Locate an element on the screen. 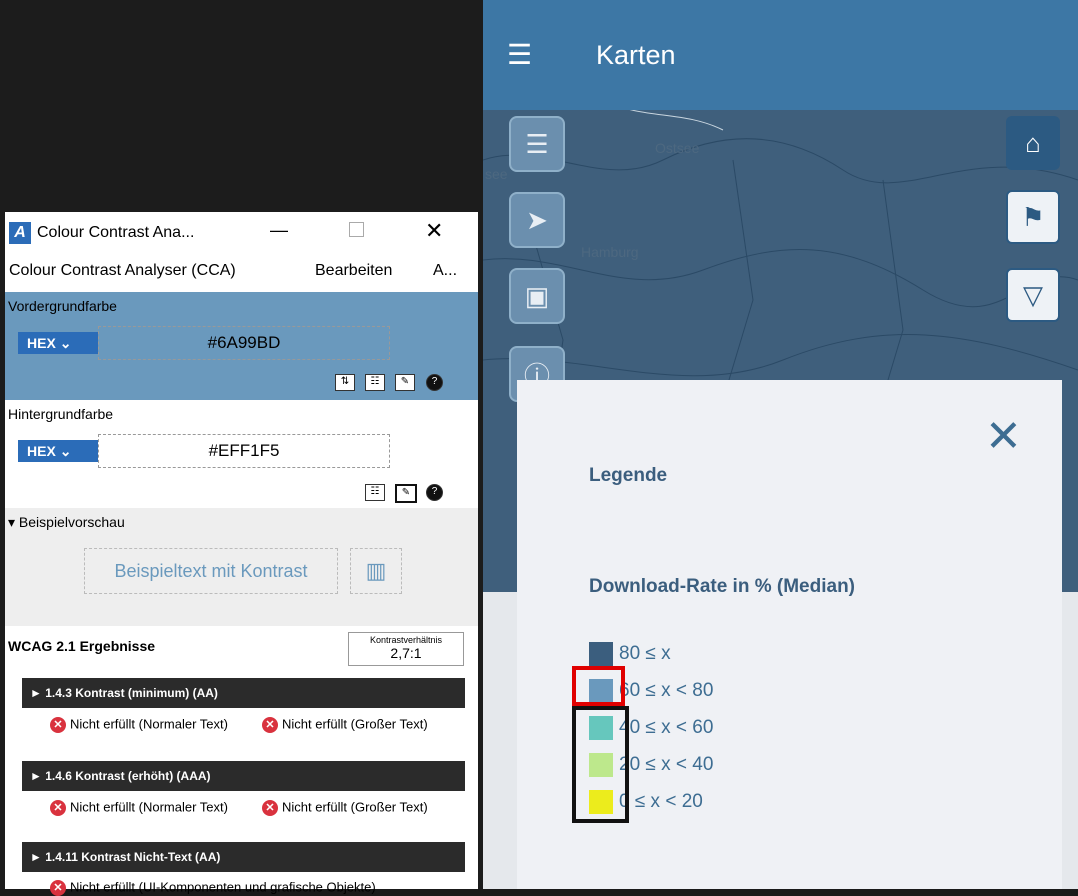  foreground-section: Vordergrundfarbe HEX ⌄ #6A99BD ⇅ ☷ ✎ ? is located at coordinates (241, 346).